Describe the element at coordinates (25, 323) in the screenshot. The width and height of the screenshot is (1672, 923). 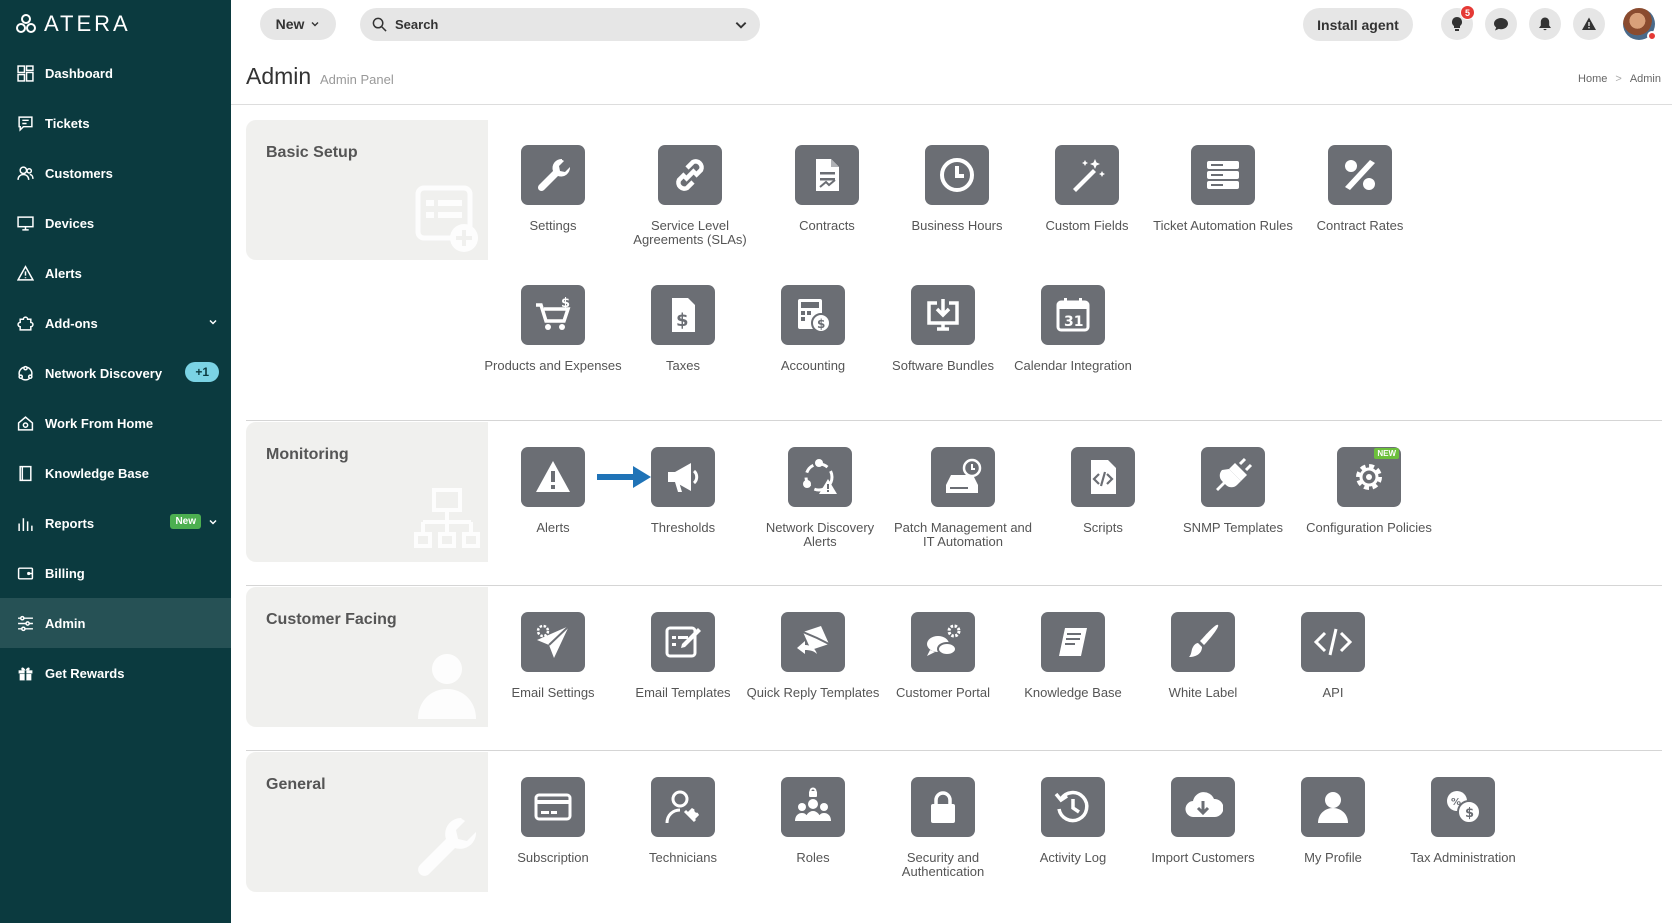
I see `addons-icon` at that location.